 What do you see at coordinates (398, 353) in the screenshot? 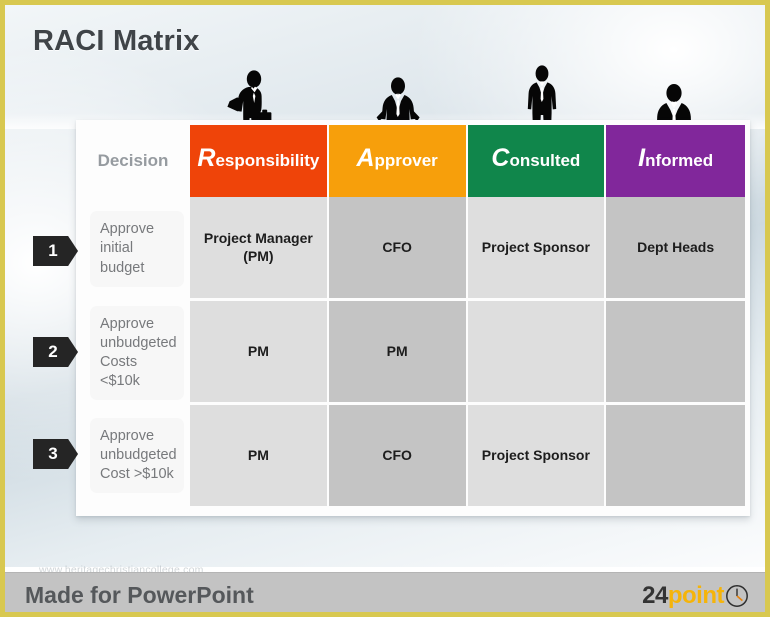
I see `cell-approver: PM` at bounding box center [398, 353].